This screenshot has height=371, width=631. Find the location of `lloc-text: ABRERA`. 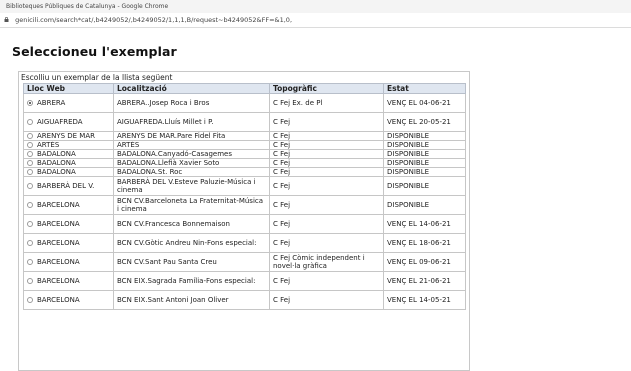

lloc-text: ABRERA is located at coordinates (51, 103).